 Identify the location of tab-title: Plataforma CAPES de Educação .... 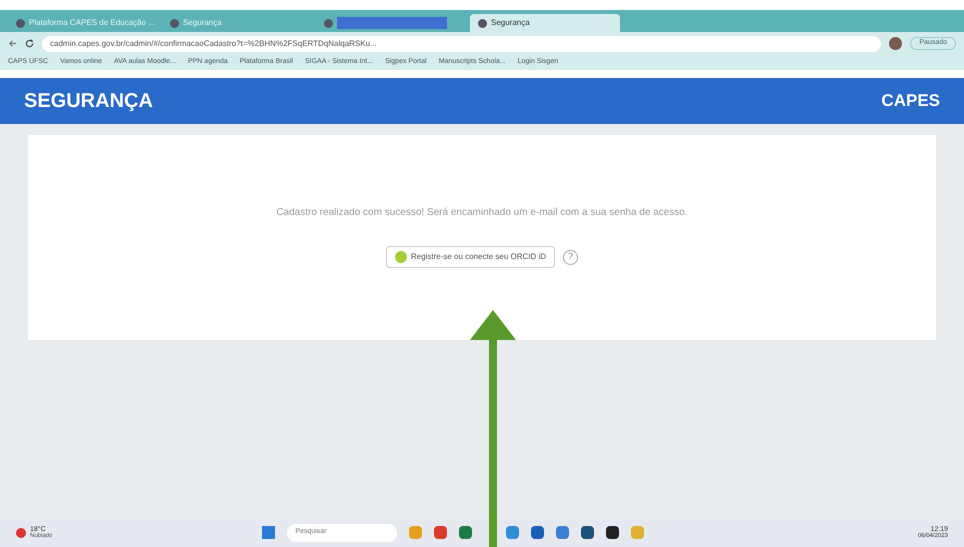
(92, 23).